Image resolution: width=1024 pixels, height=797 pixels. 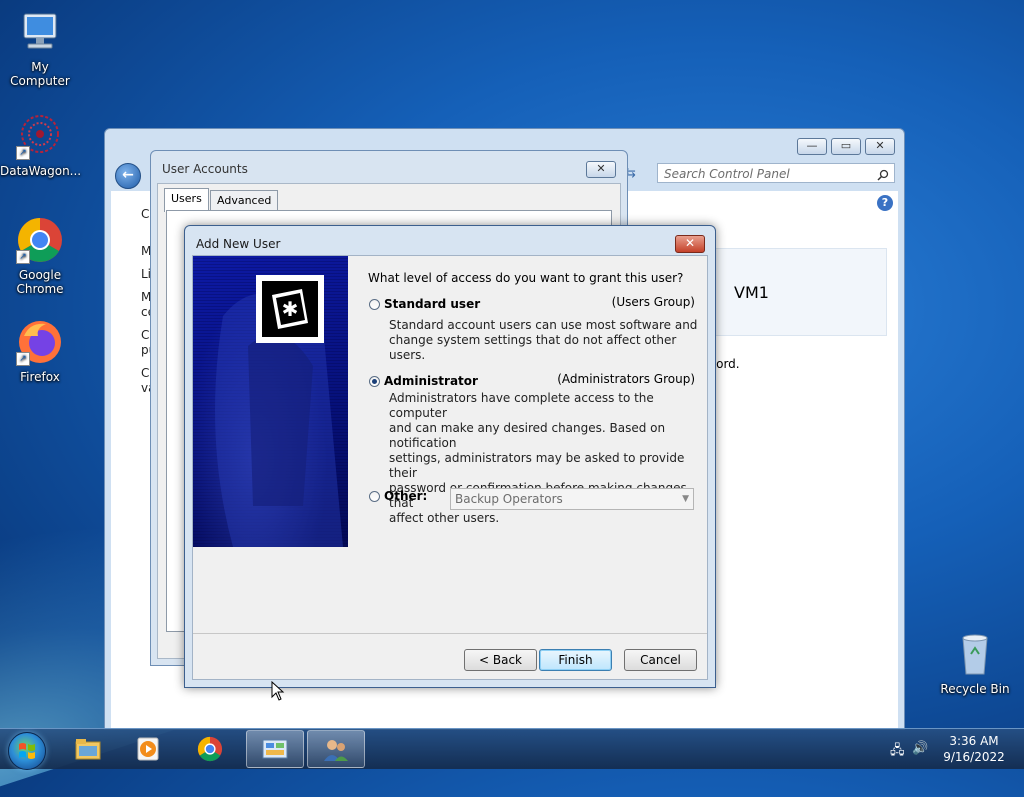 I want to click on taskbar-user-accounts, so click(x=336, y=749).